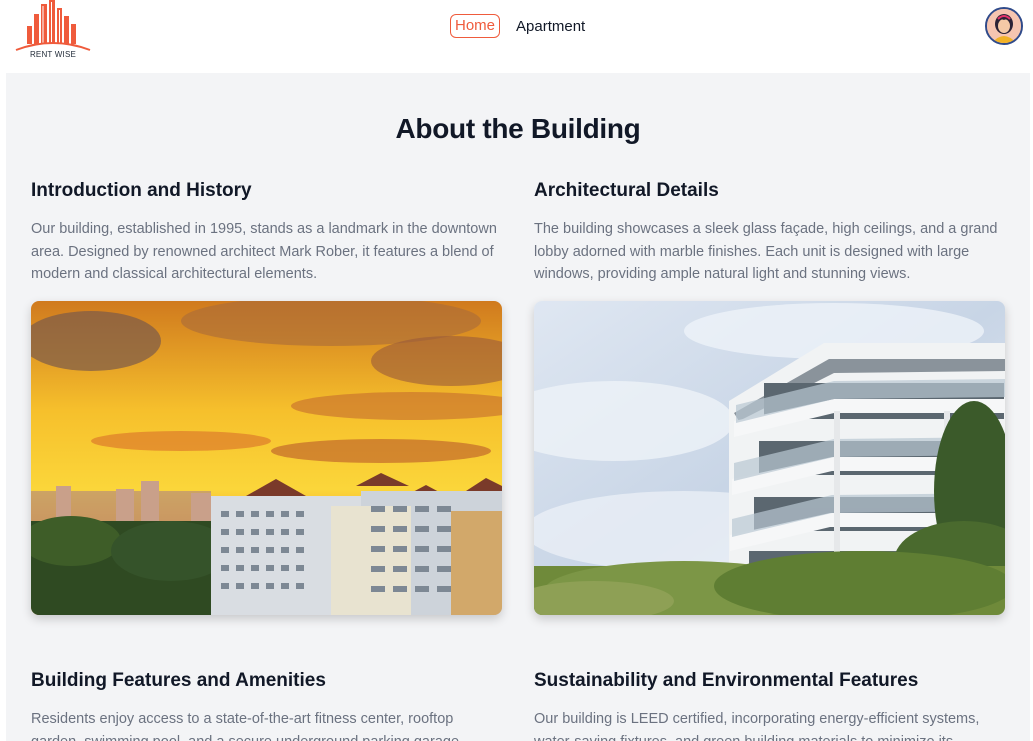  I want to click on section-heading: Architectural Details, so click(626, 190).